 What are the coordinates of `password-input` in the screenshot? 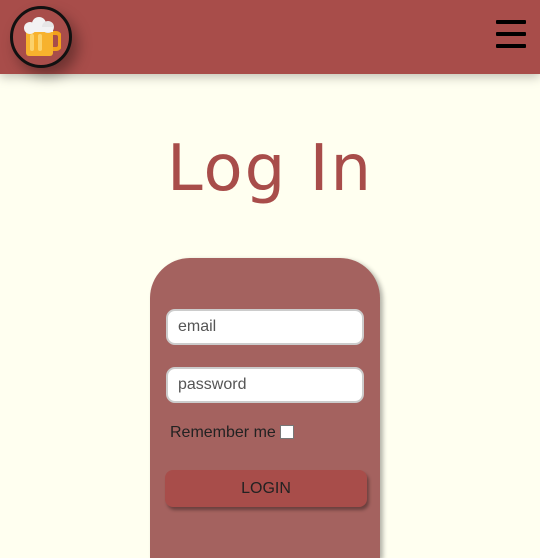 It's located at (265, 385).